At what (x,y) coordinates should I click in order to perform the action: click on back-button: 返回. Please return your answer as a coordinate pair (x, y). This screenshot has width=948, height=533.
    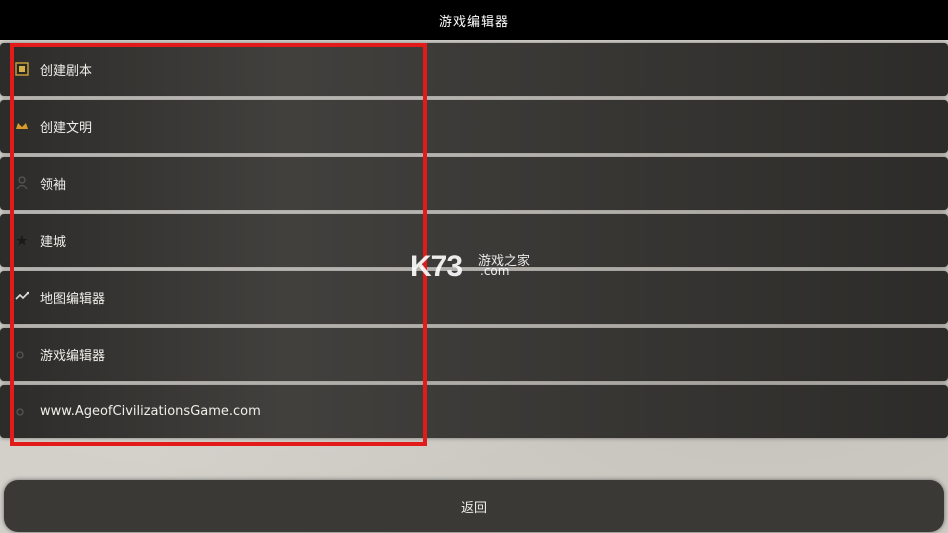
    Looking at the image, I should click on (474, 506).